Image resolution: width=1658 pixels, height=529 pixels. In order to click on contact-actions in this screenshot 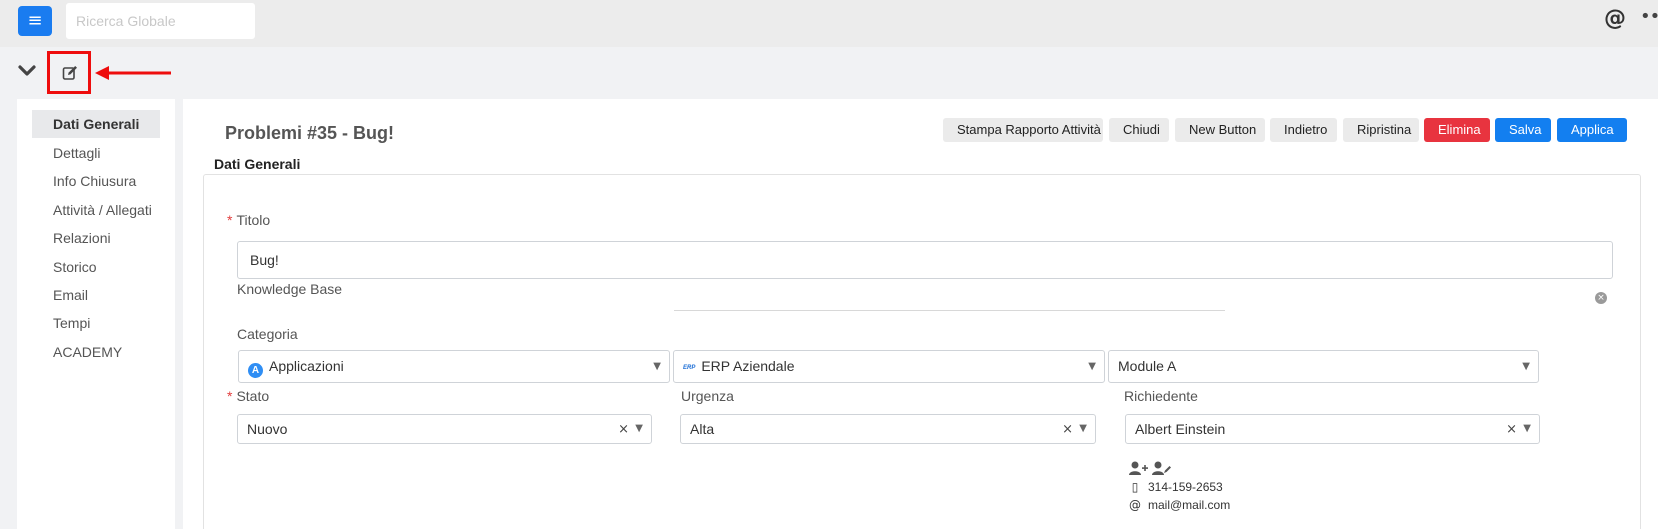, I will do `click(1150, 468)`.